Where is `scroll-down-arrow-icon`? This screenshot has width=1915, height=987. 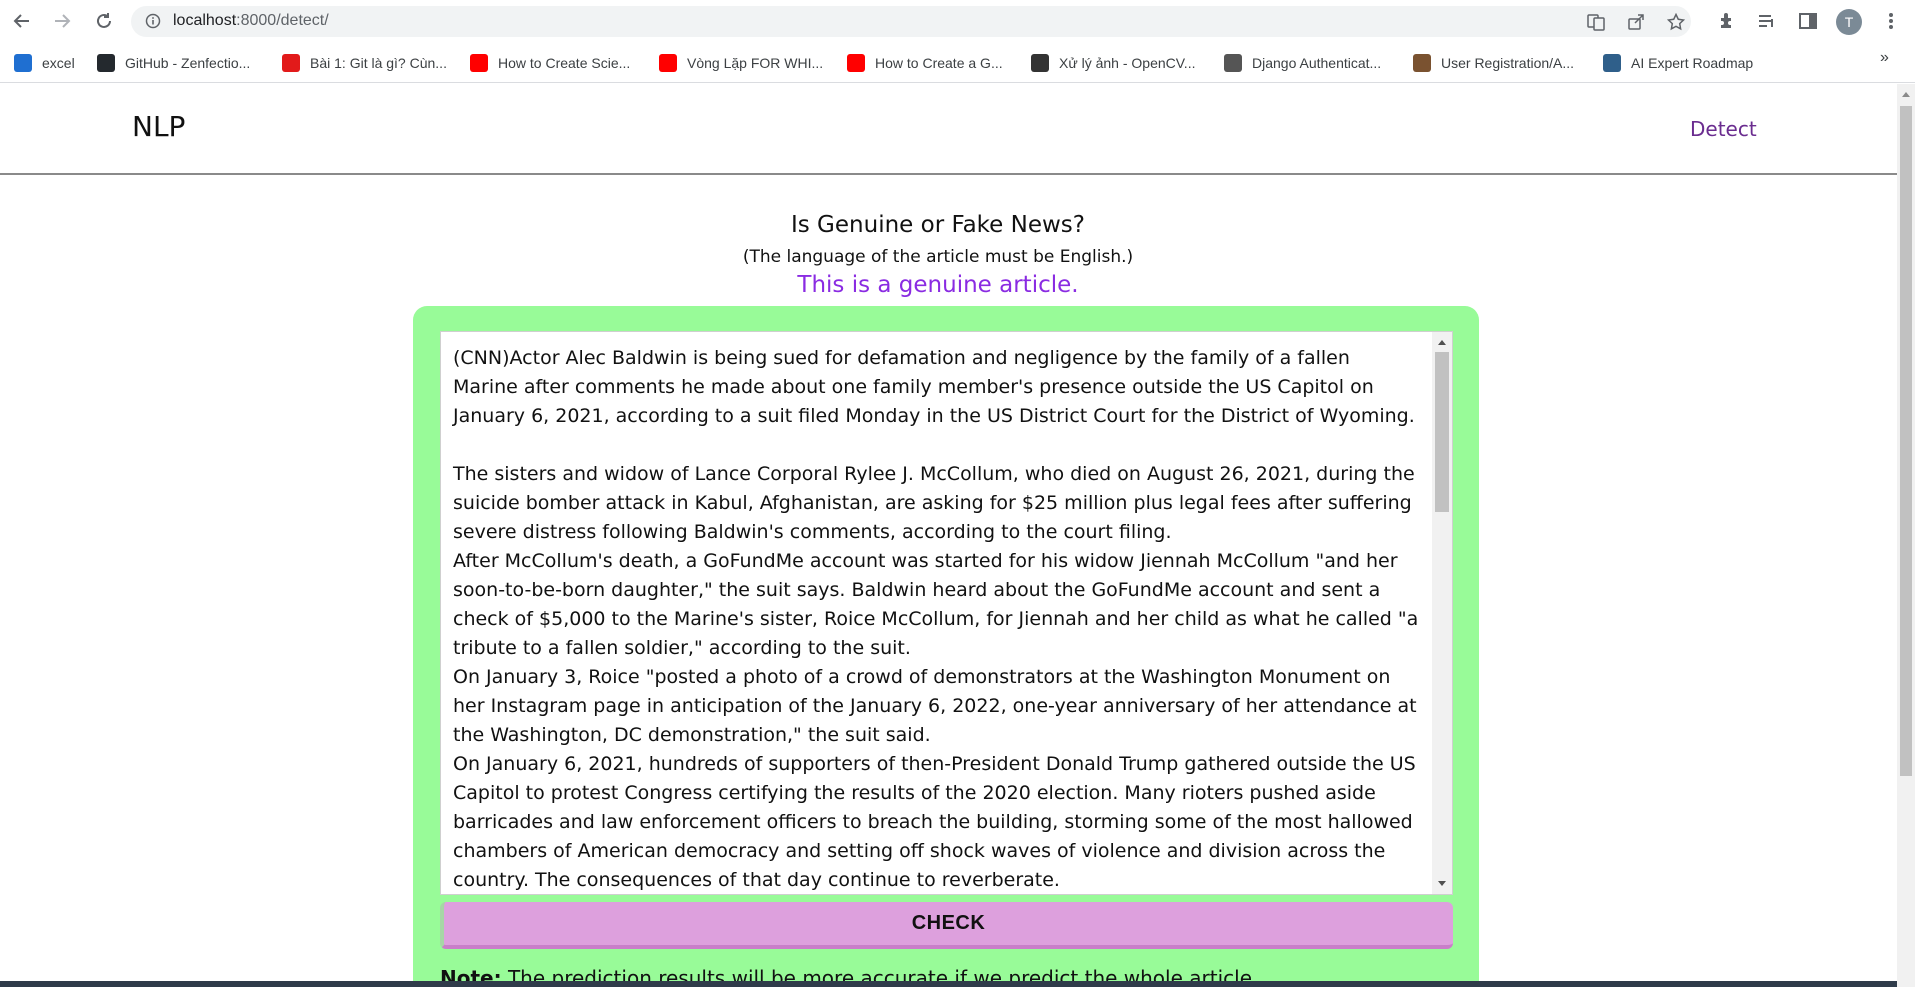 scroll-down-arrow-icon is located at coordinates (1442, 883).